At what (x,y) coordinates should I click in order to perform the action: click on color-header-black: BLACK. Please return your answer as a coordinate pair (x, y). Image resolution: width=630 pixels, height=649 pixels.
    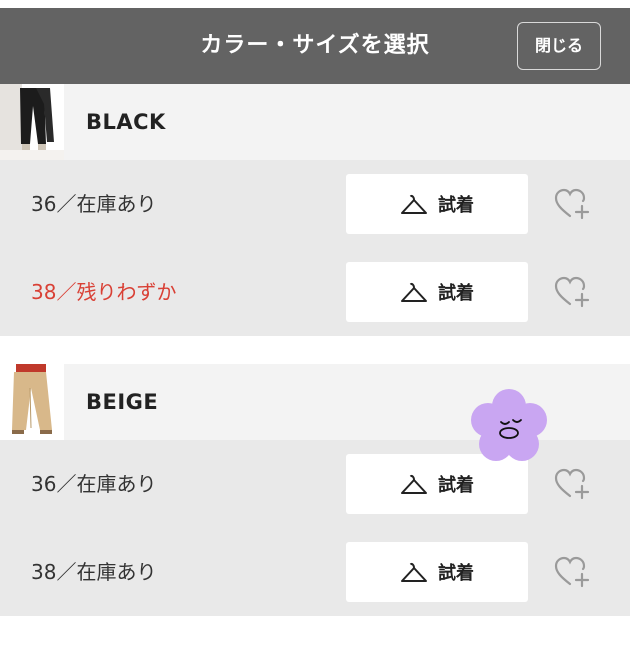
    Looking at the image, I should click on (315, 122).